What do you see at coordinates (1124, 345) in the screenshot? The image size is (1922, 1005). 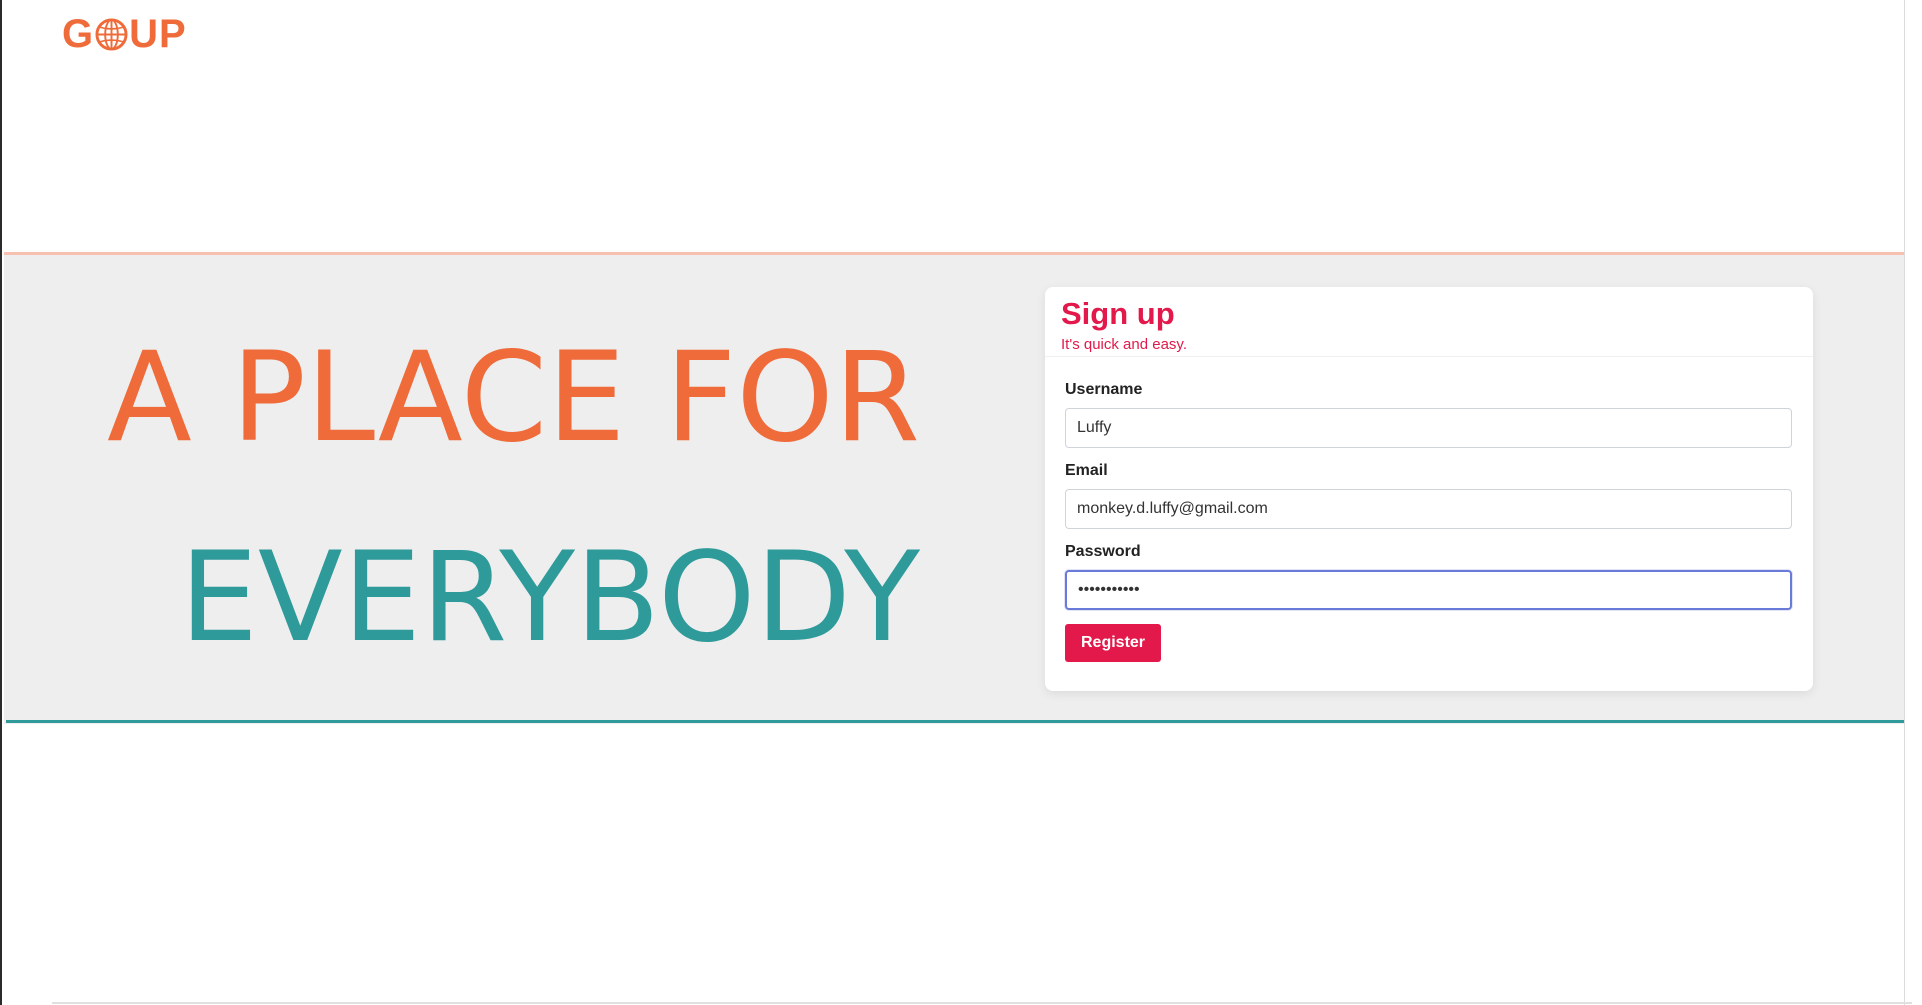 I see `signup-subtitle: It's quick and easy.` at bounding box center [1124, 345].